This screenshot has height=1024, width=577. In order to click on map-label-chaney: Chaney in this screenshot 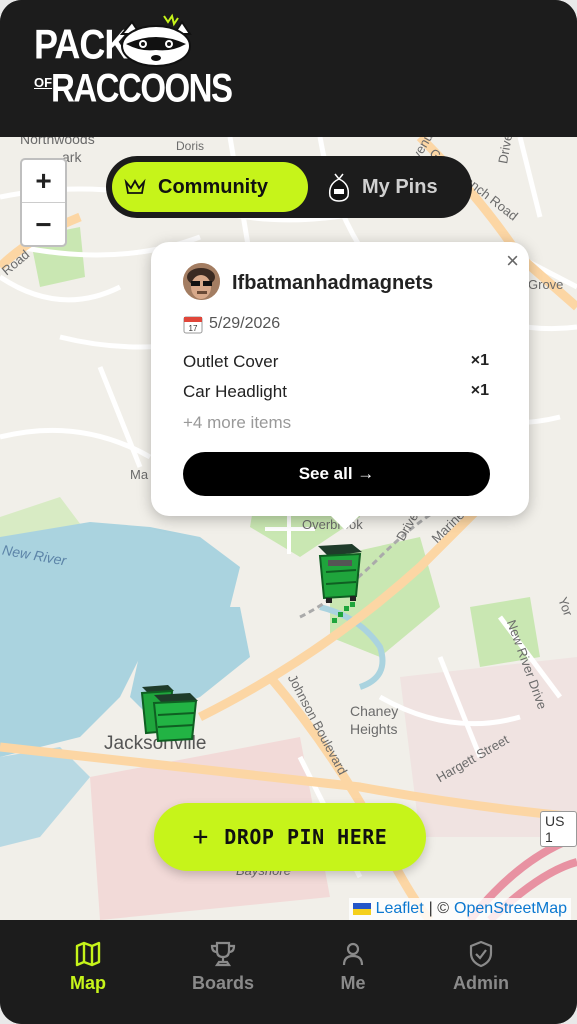, I will do `click(374, 711)`.